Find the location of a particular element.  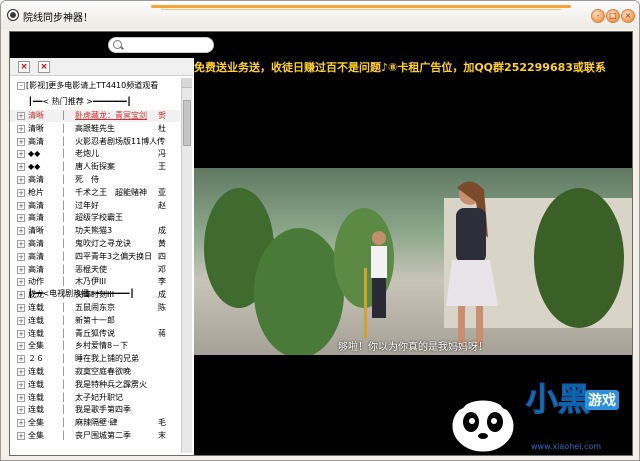

list-item: + 全集 │ 丧尸围城第二季 末 is located at coordinates (95, 436).